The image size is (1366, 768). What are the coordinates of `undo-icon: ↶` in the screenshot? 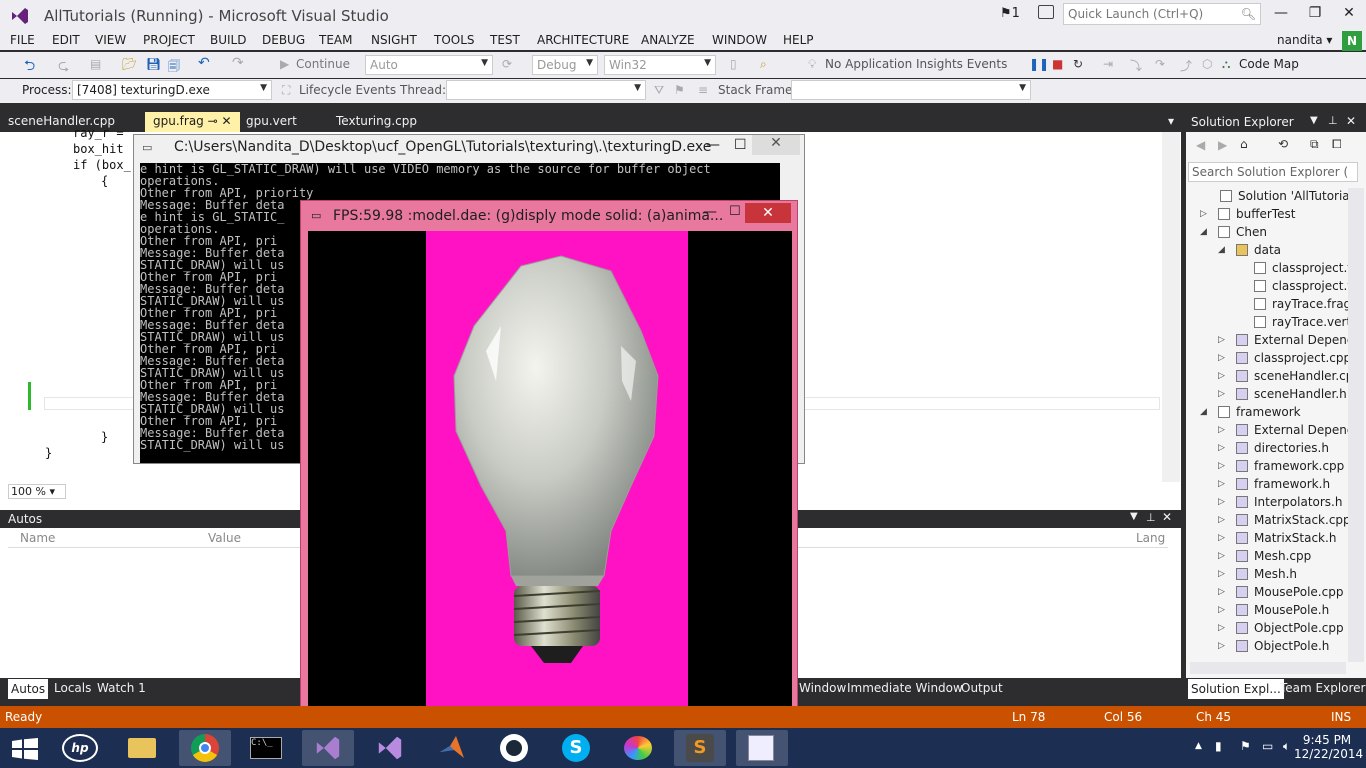 It's located at (204, 63).